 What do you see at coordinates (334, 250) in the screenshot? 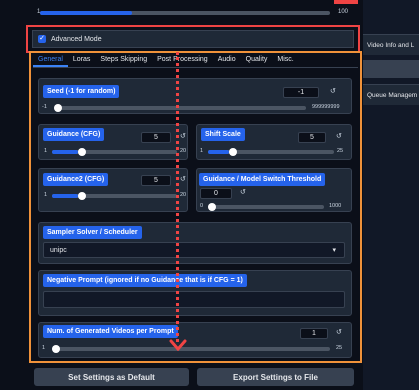
I see `chevron-down-icon: ▾` at bounding box center [334, 250].